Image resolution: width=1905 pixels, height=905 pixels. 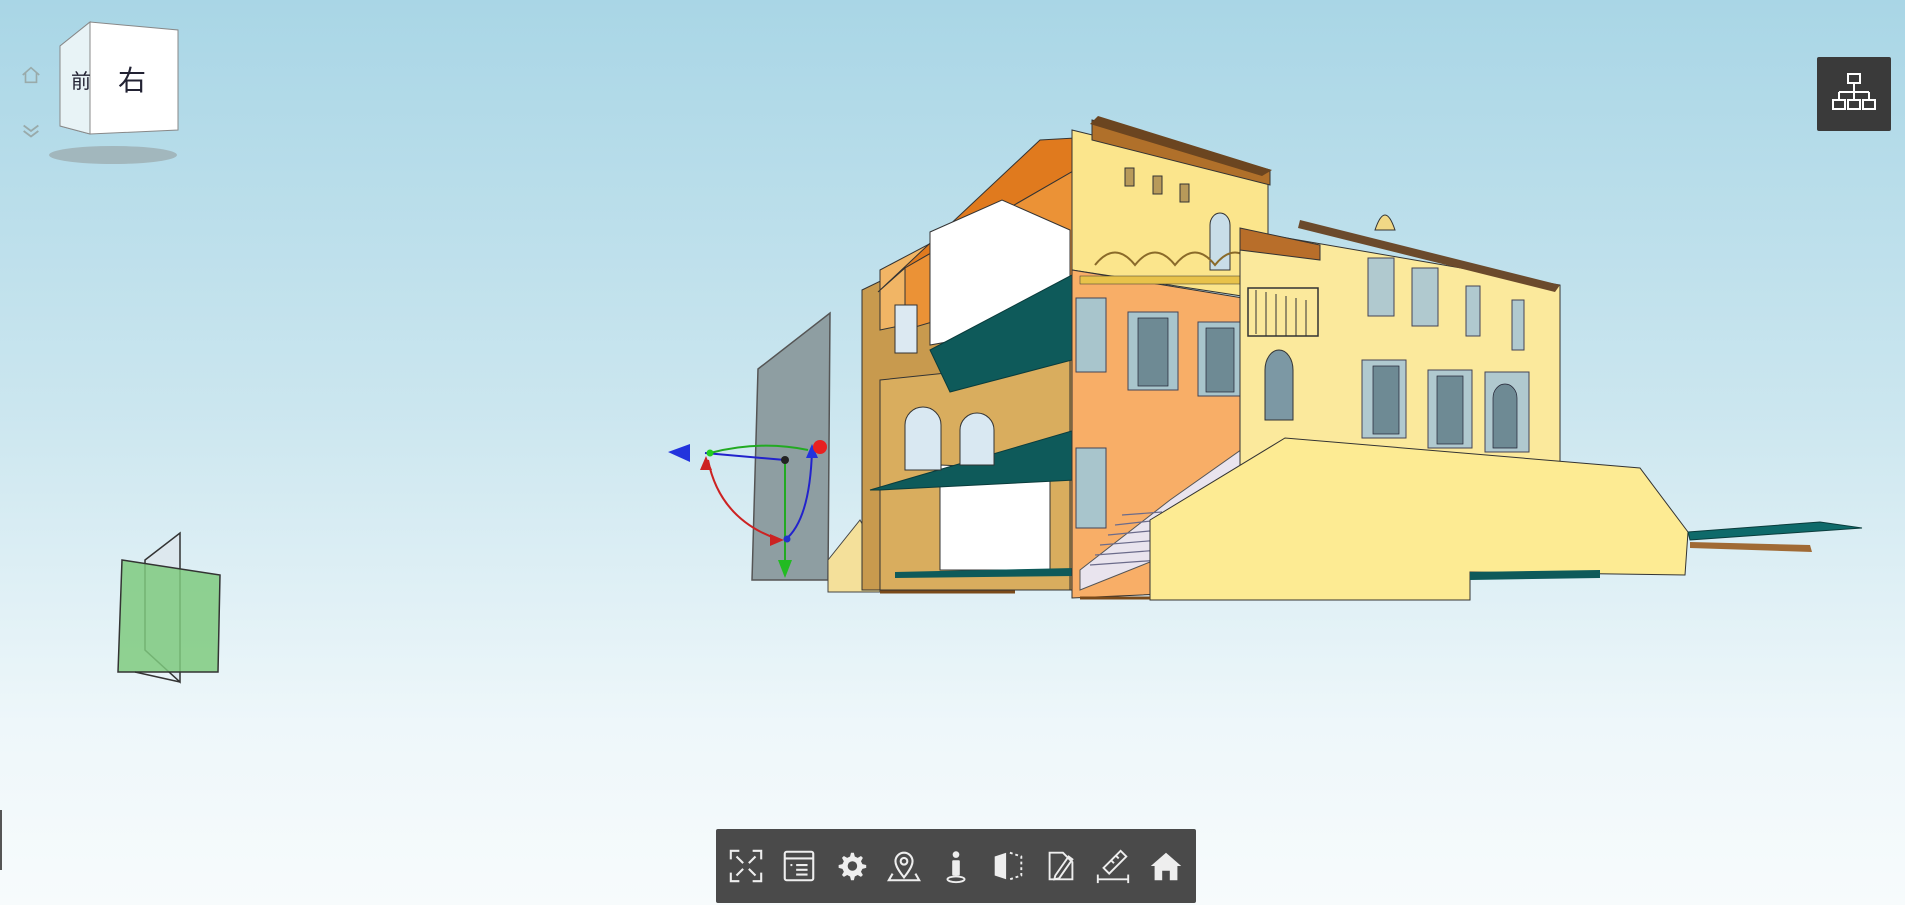 What do you see at coordinates (31, 131) in the screenshot?
I see `view-cube-menu-icon` at bounding box center [31, 131].